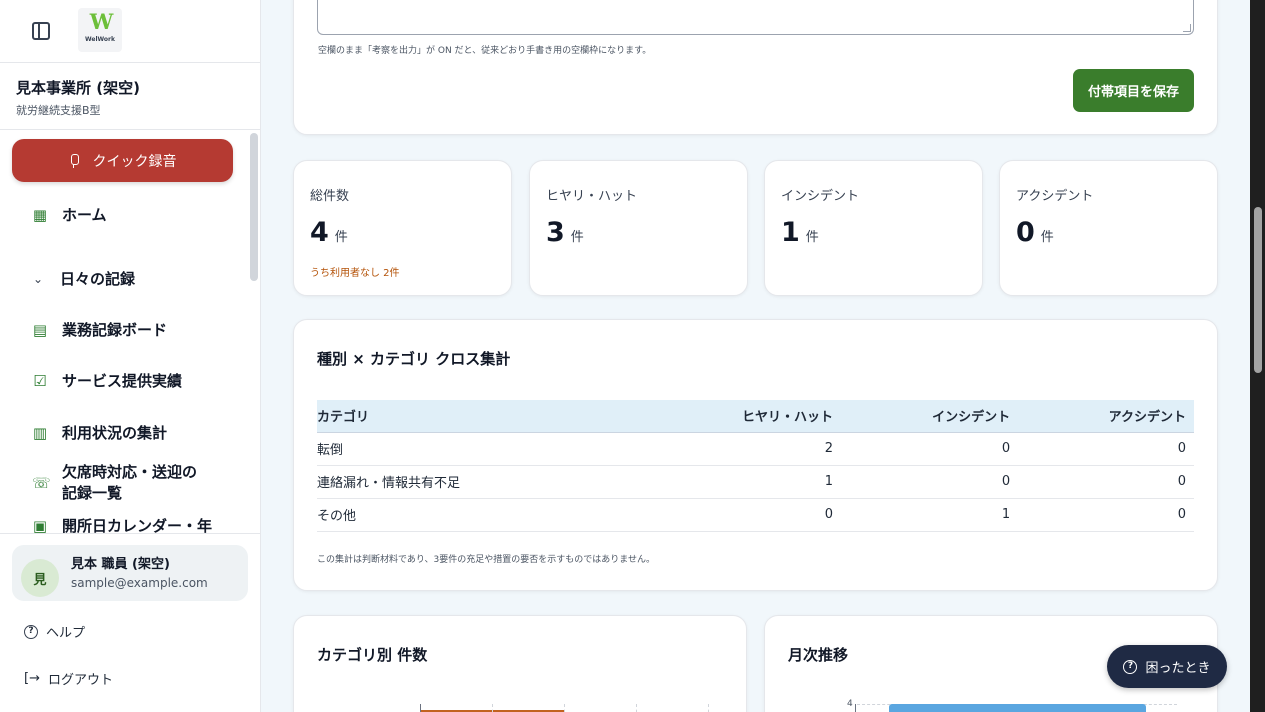 Image resolution: width=1265 pixels, height=712 pixels. What do you see at coordinates (40, 214) in the screenshot?
I see `grid-icon: ▦` at bounding box center [40, 214].